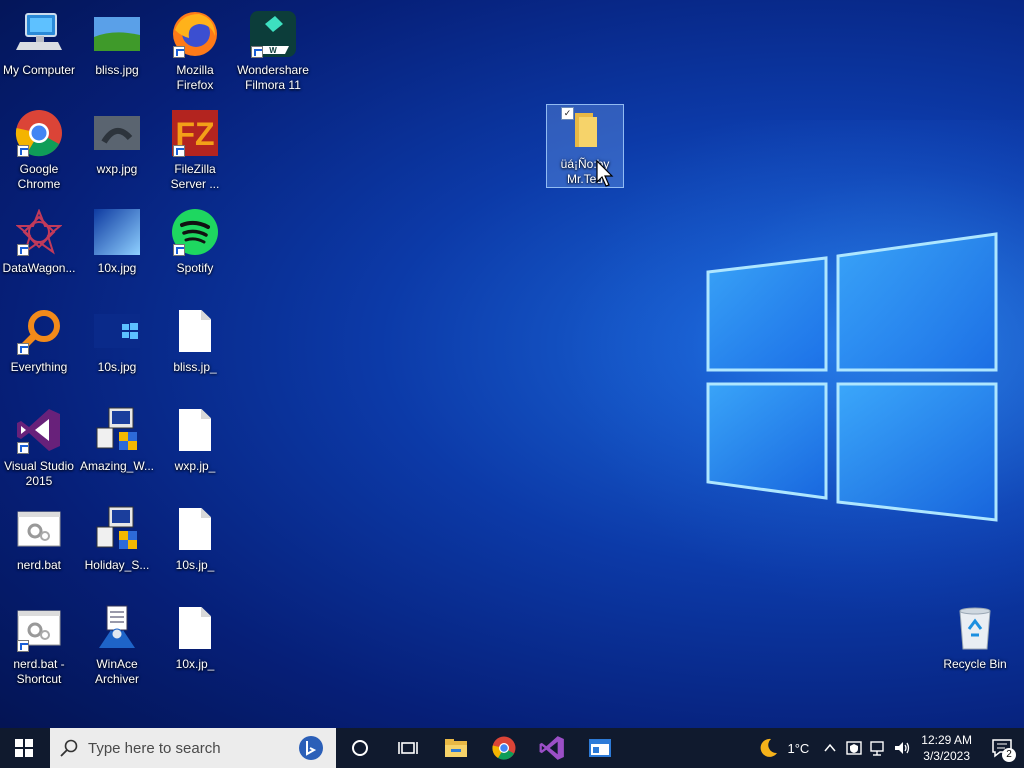 Image resolution: width=1024 pixels, height=768 pixels. I want to click on bing-icon, so click(311, 748).